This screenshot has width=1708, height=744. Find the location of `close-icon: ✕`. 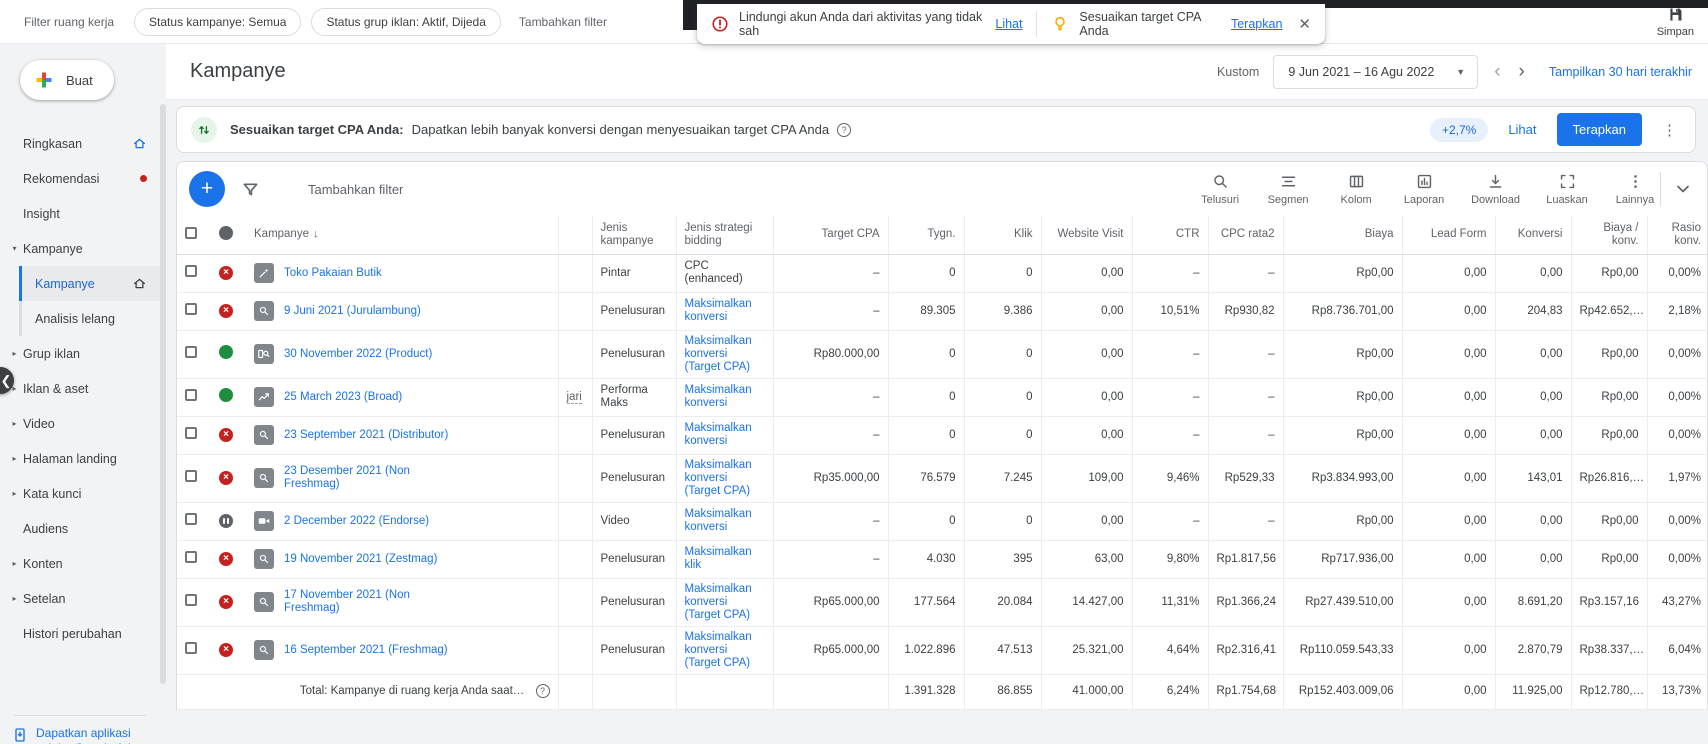

close-icon: ✕ is located at coordinates (1304, 24).